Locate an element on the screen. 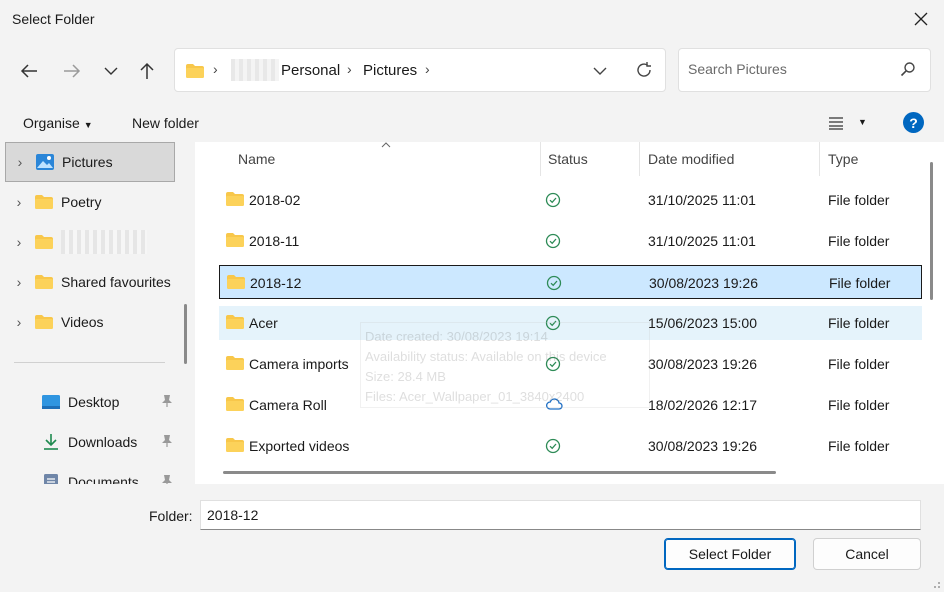 This screenshot has width=944, height=592. tooltip-line: Date created: 30/08/2023 19:14 is located at coordinates (456, 336).